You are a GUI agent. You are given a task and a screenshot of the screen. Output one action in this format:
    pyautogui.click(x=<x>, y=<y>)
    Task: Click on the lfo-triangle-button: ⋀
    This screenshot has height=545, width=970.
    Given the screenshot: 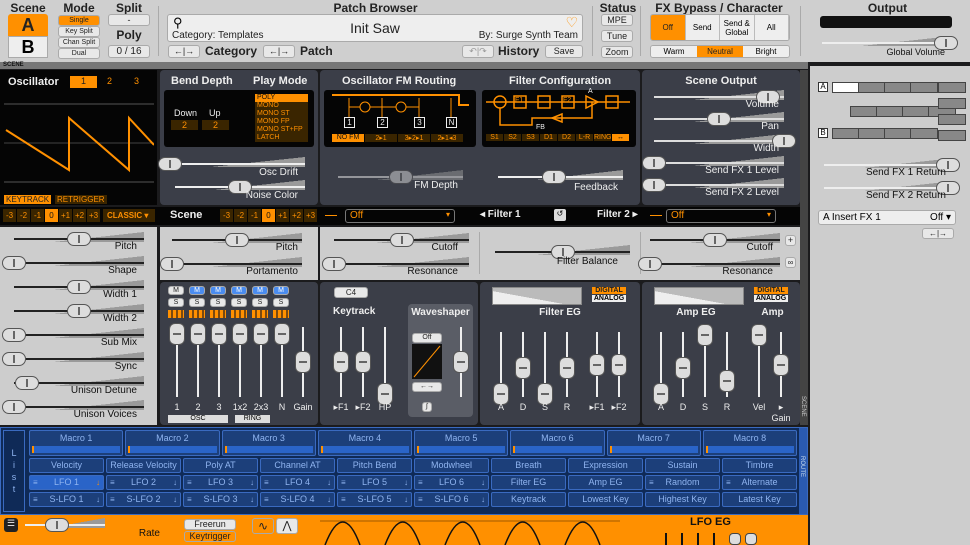 What is the action you would take?
    pyautogui.click(x=287, y=526)
    